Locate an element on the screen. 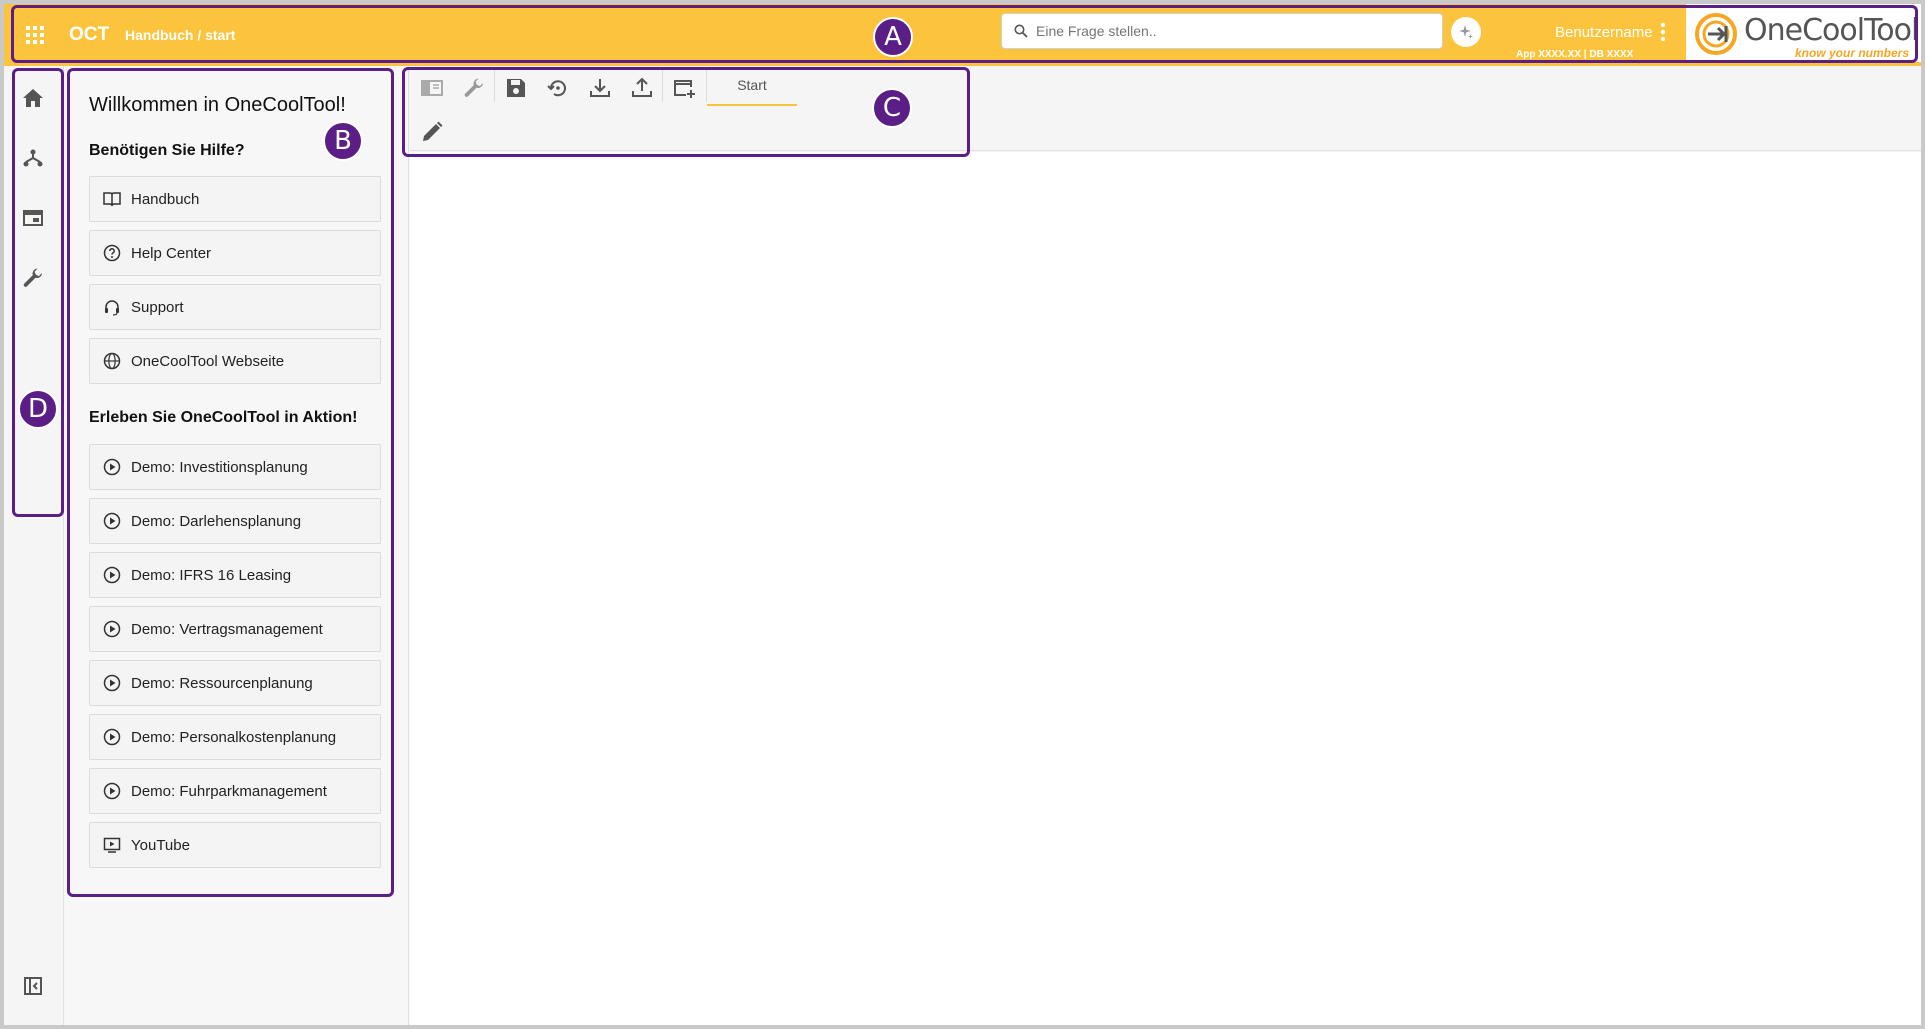 This screenshot has width=1925, height=1029. tab-start: Start is located at coordinates (752, 86).